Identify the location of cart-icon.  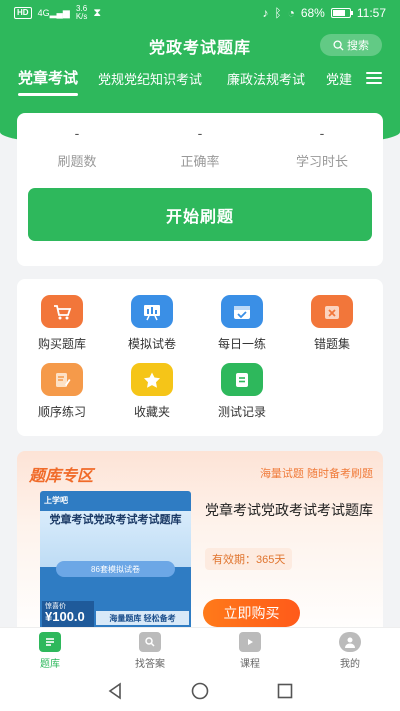
(62, 311).